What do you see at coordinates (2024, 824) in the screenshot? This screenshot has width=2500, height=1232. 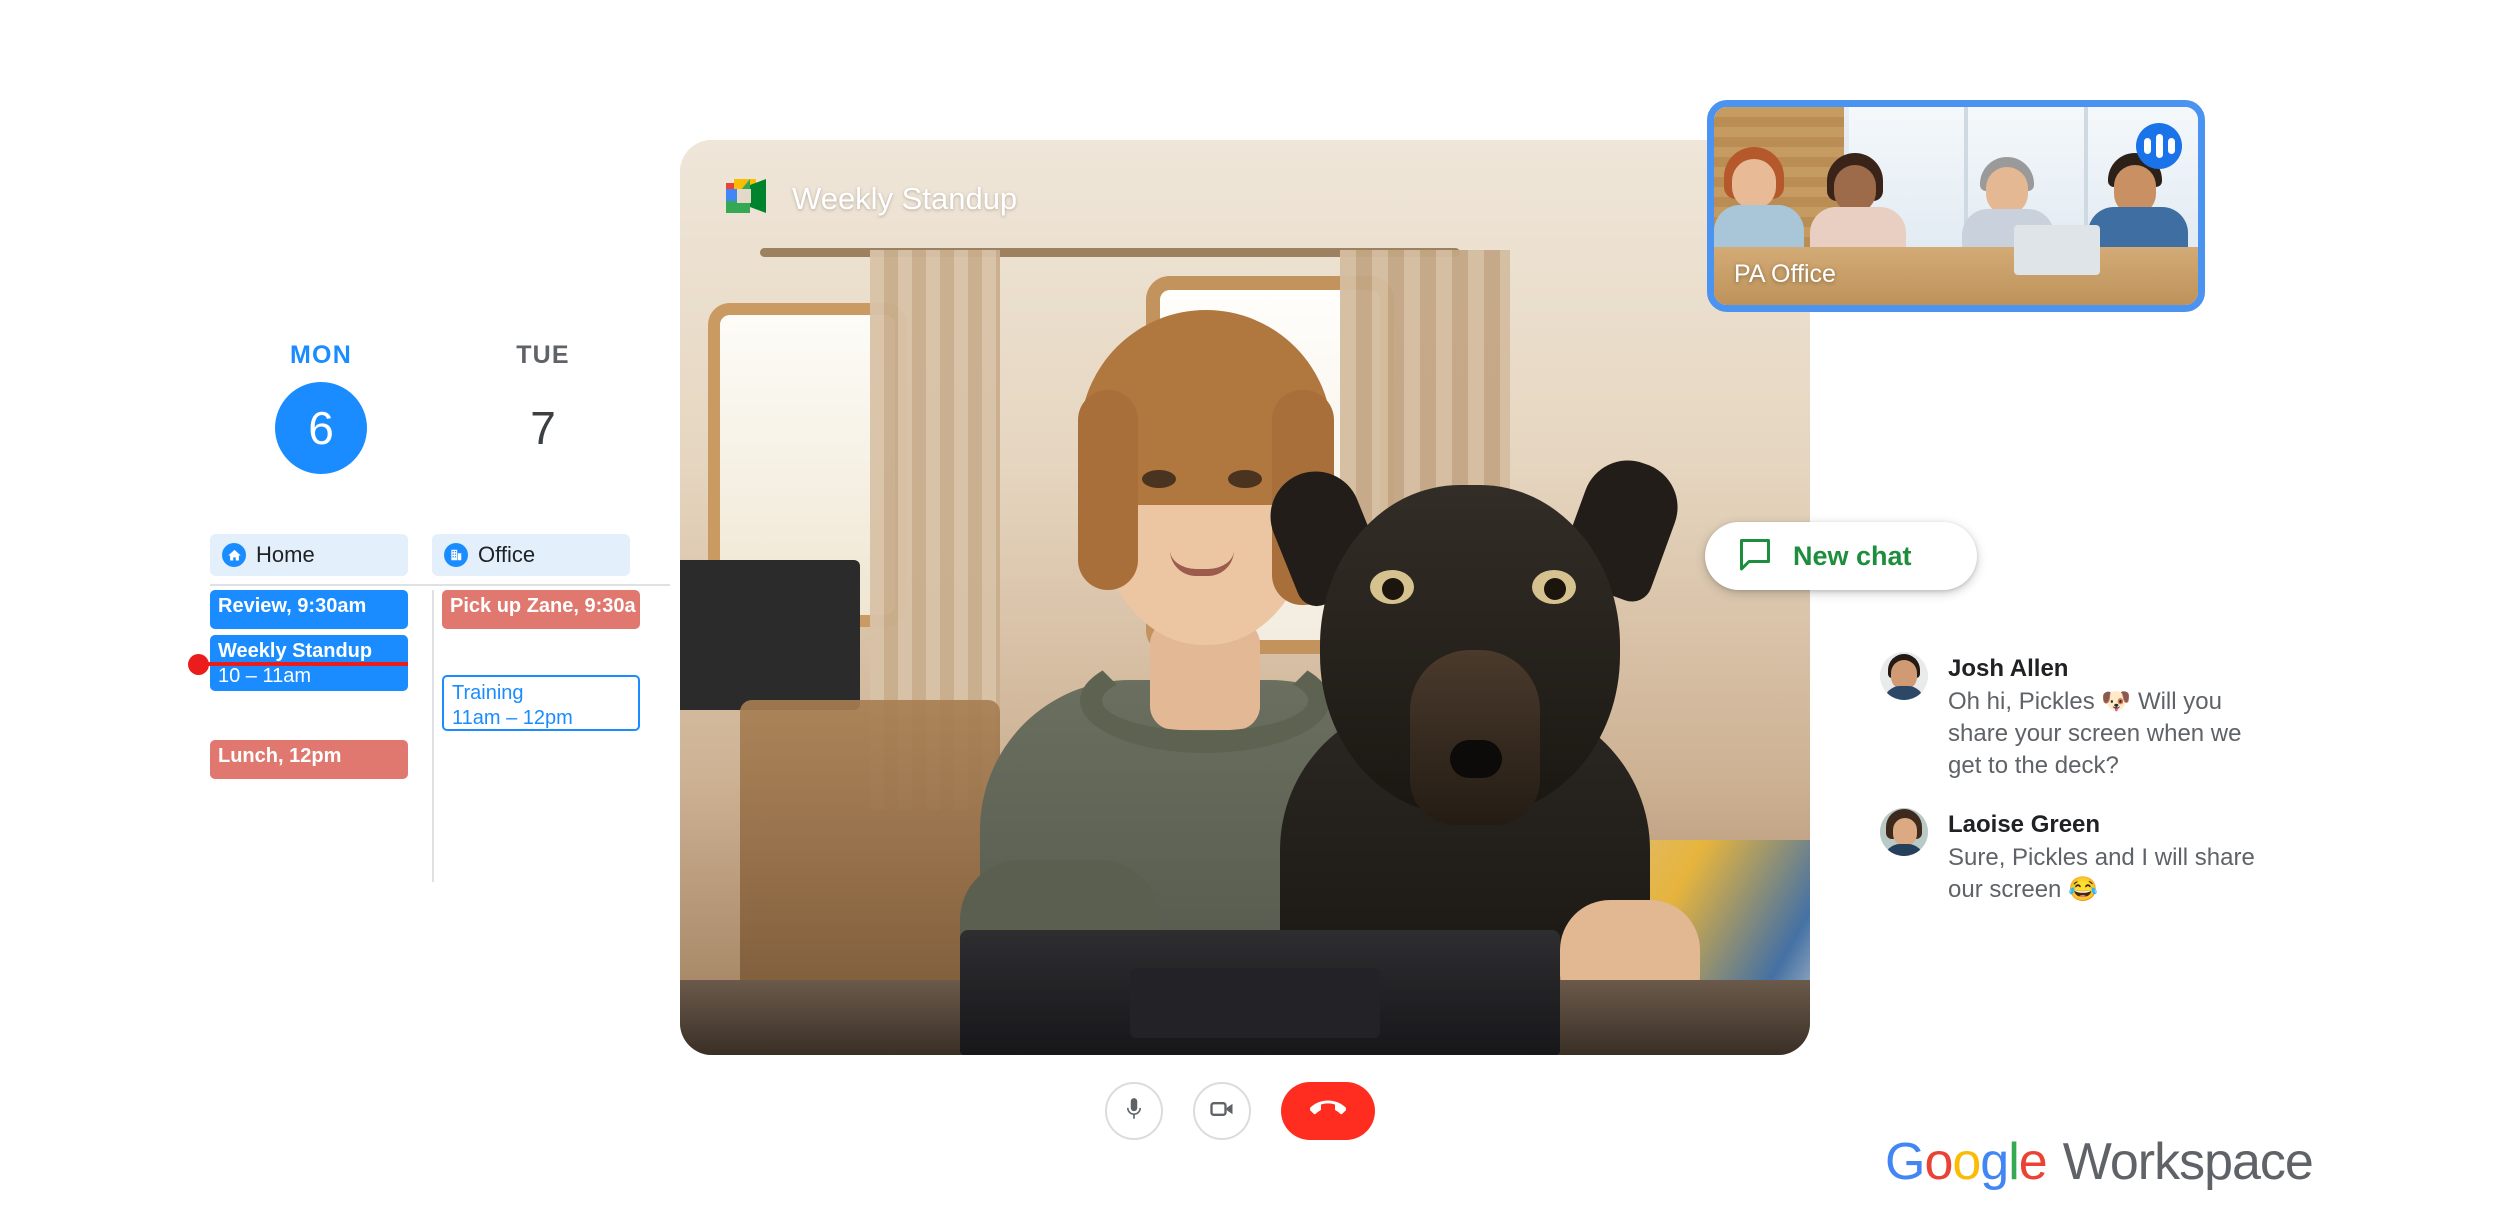 I see `chat-sender-name: Laoise Green` at bounding box center [2024, 824].